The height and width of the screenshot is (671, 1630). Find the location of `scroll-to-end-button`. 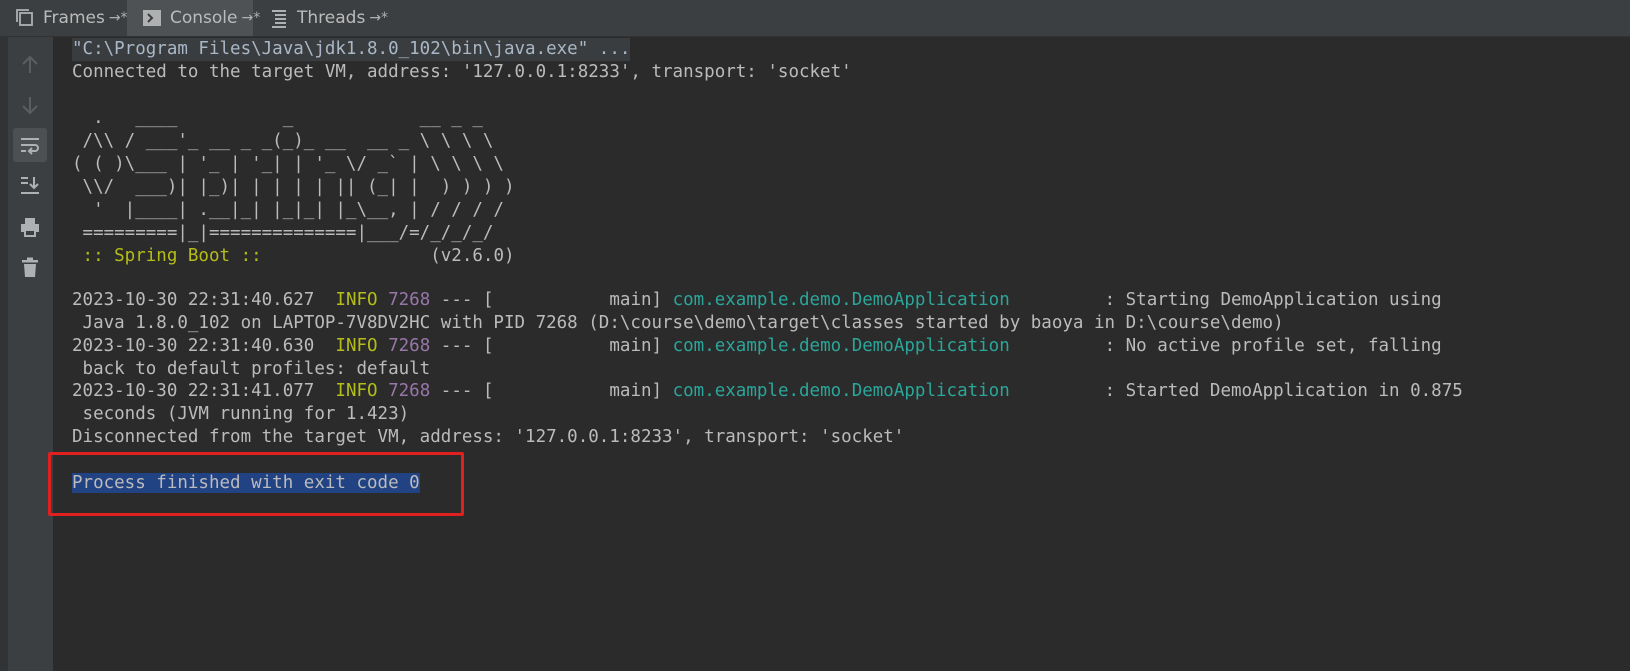

scroll-to-end-button is located at coordinates (30, 185).